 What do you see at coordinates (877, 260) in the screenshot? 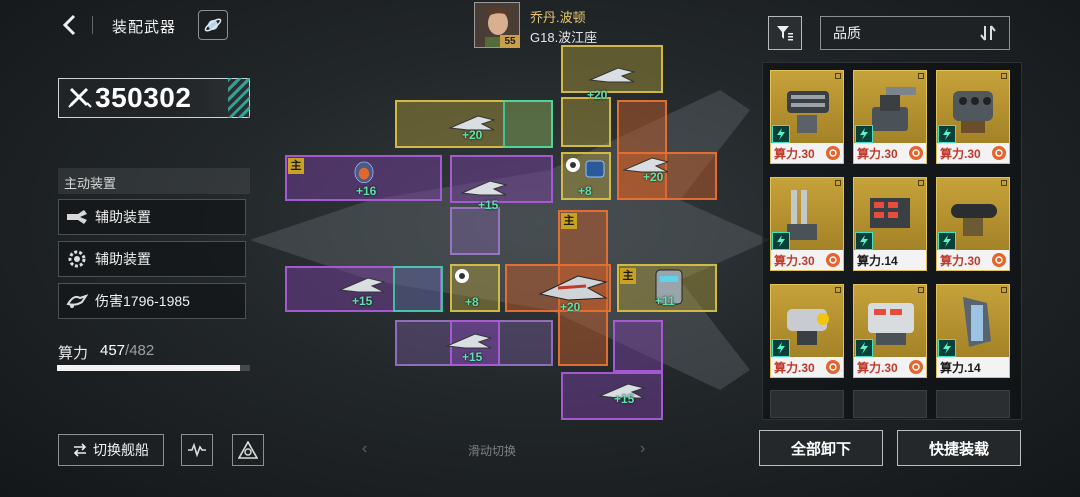
I see `card-cost: 算力.14` at bounding box center [877, 260].